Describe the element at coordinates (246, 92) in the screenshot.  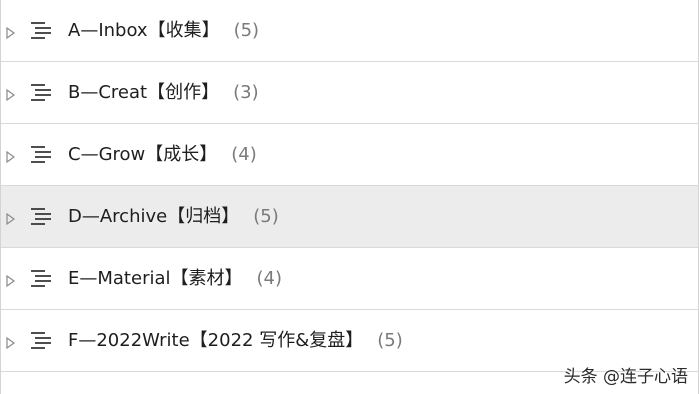
I see `folder-count: (3)` at that location.